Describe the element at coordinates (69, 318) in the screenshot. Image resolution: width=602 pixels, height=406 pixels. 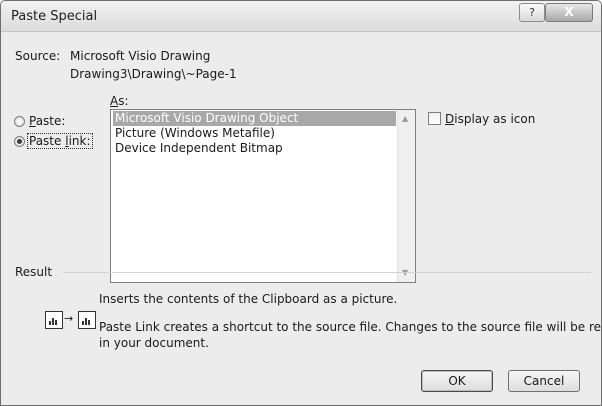
I see `arrow-right-icon: →` at that location.